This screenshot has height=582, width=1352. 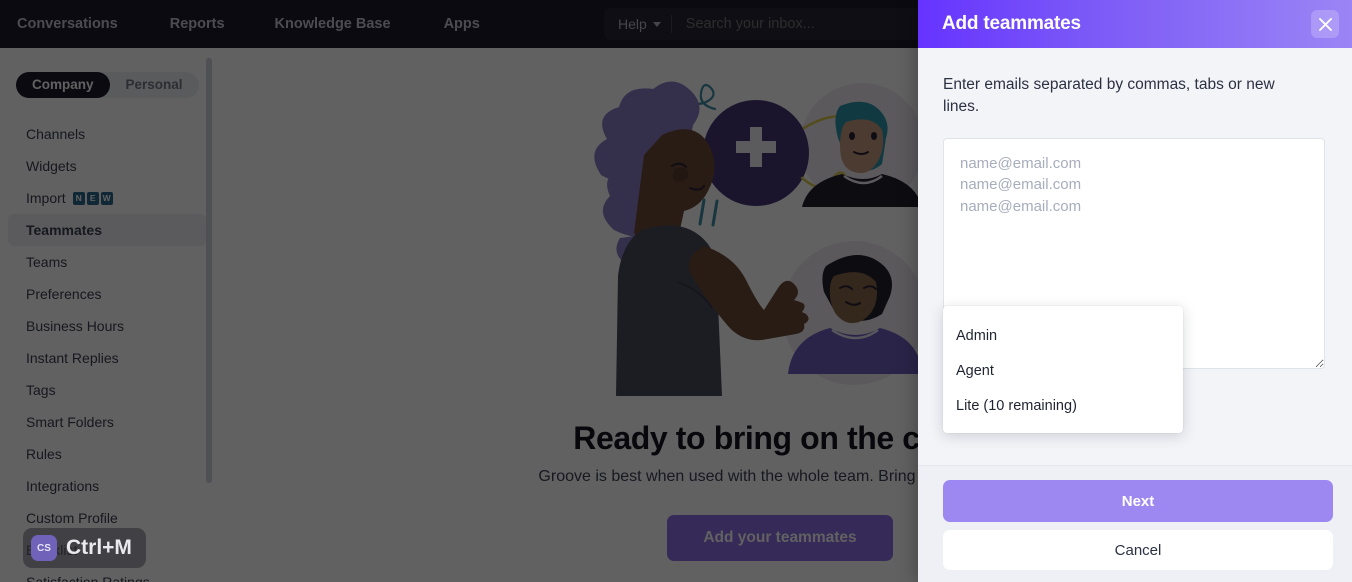 I want to click on role-option-agent: Agent, so click(x=1063, y=370).